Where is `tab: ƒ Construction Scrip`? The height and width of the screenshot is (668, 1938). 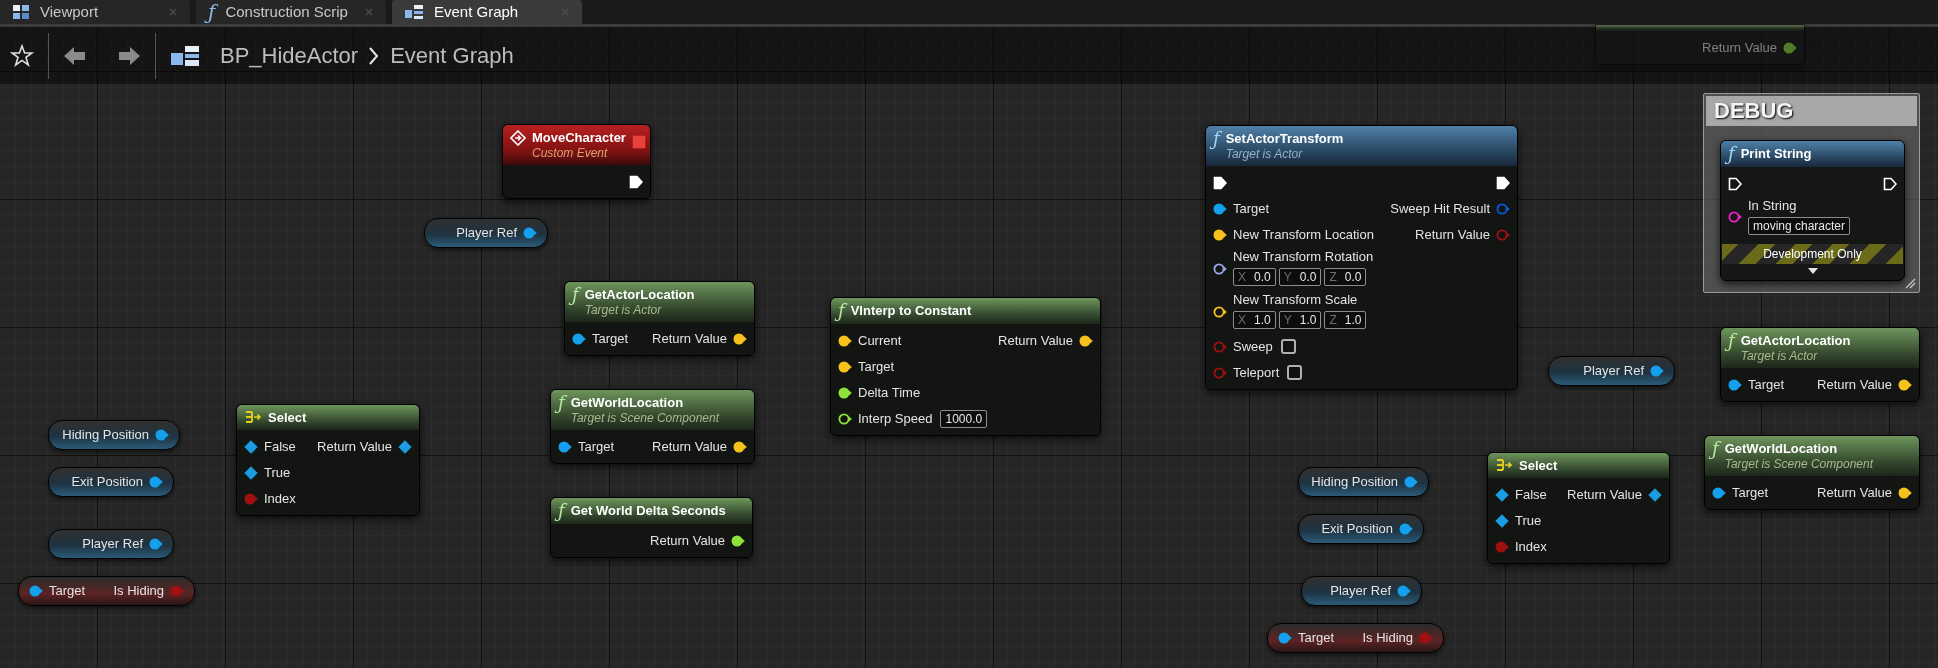
tab: ƒ Construction Scrip is located at coordinates (291, 12).